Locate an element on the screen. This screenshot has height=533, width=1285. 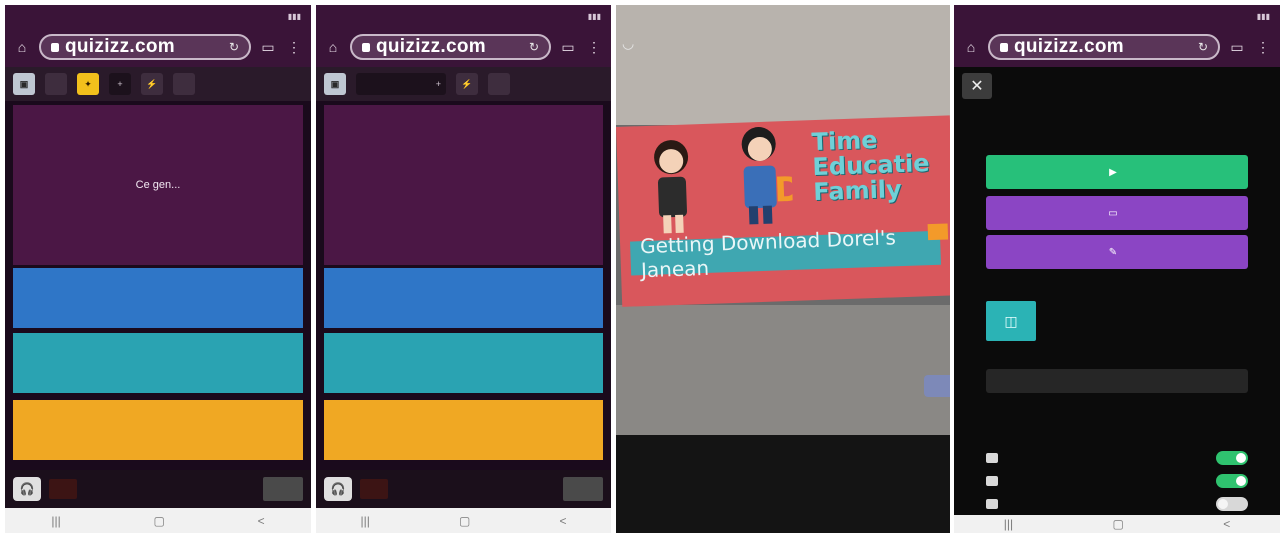
close-icon: ✕ is located at coordinates (977, 86).